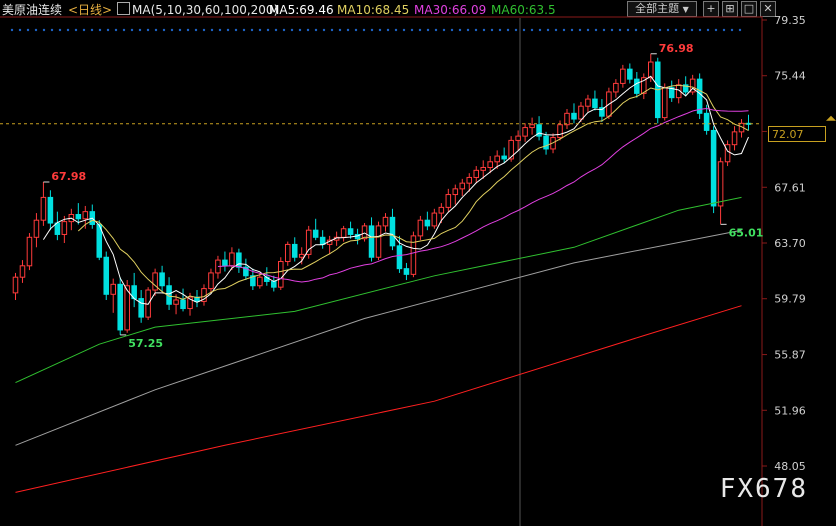  Describe the element at coordinates (790, 355) in the screenshot. I see `y-tick-label: 55.87` at that location.